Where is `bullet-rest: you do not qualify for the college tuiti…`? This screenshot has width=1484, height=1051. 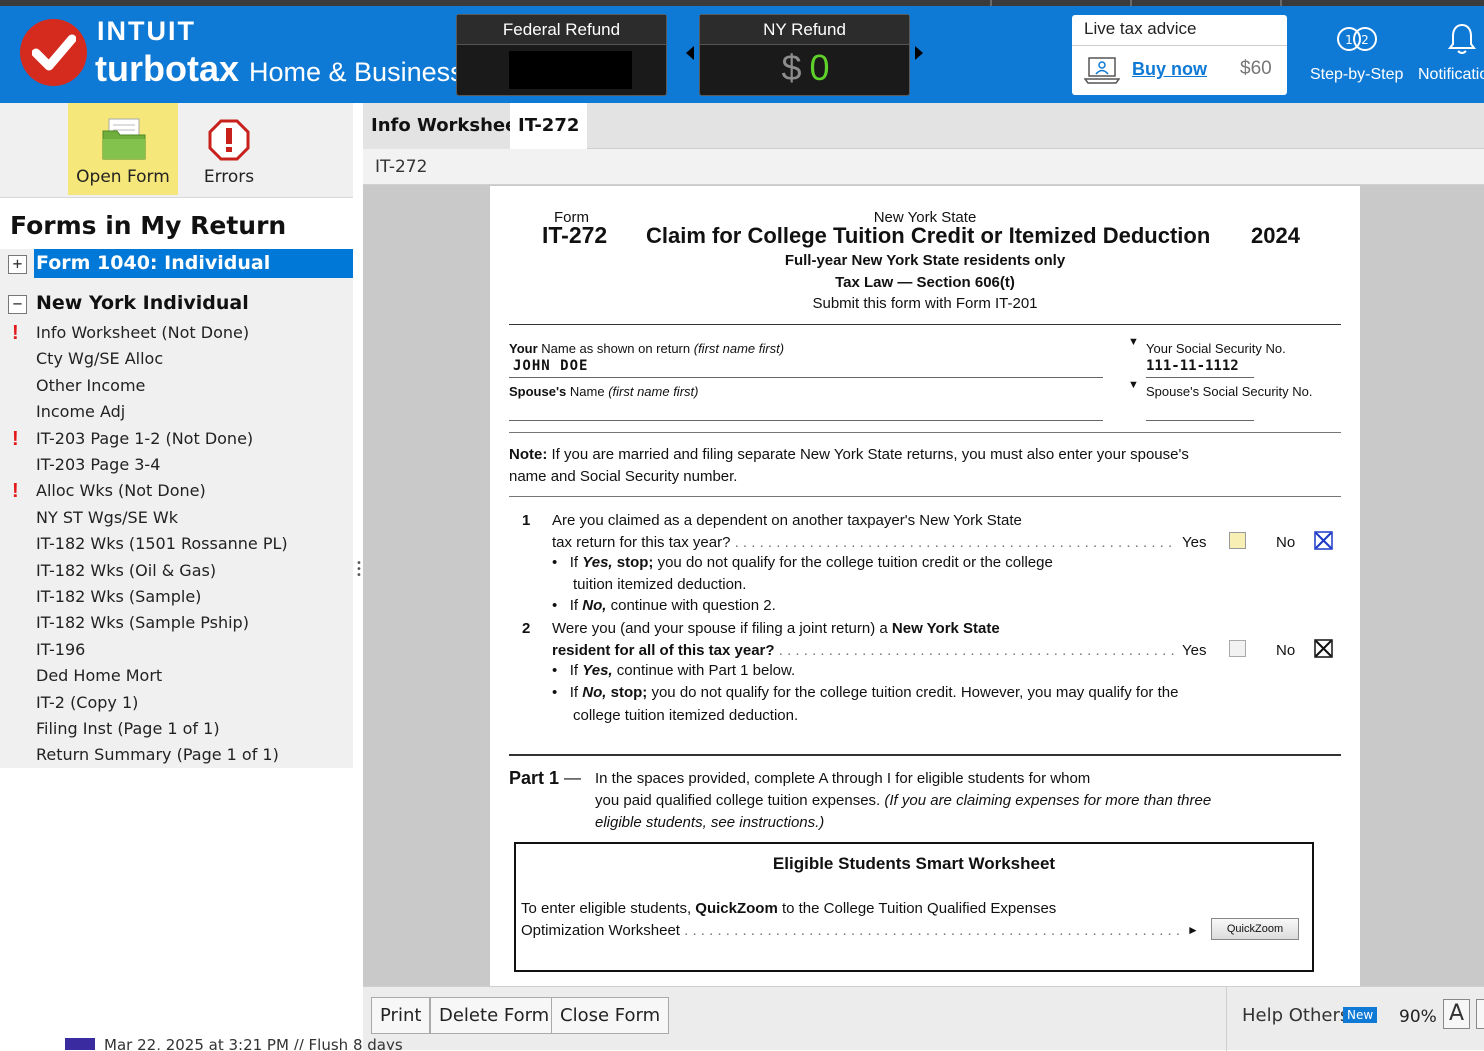
bullet-rest: you do not qualify for the college tuiti… is located at coordinates (913, 692).